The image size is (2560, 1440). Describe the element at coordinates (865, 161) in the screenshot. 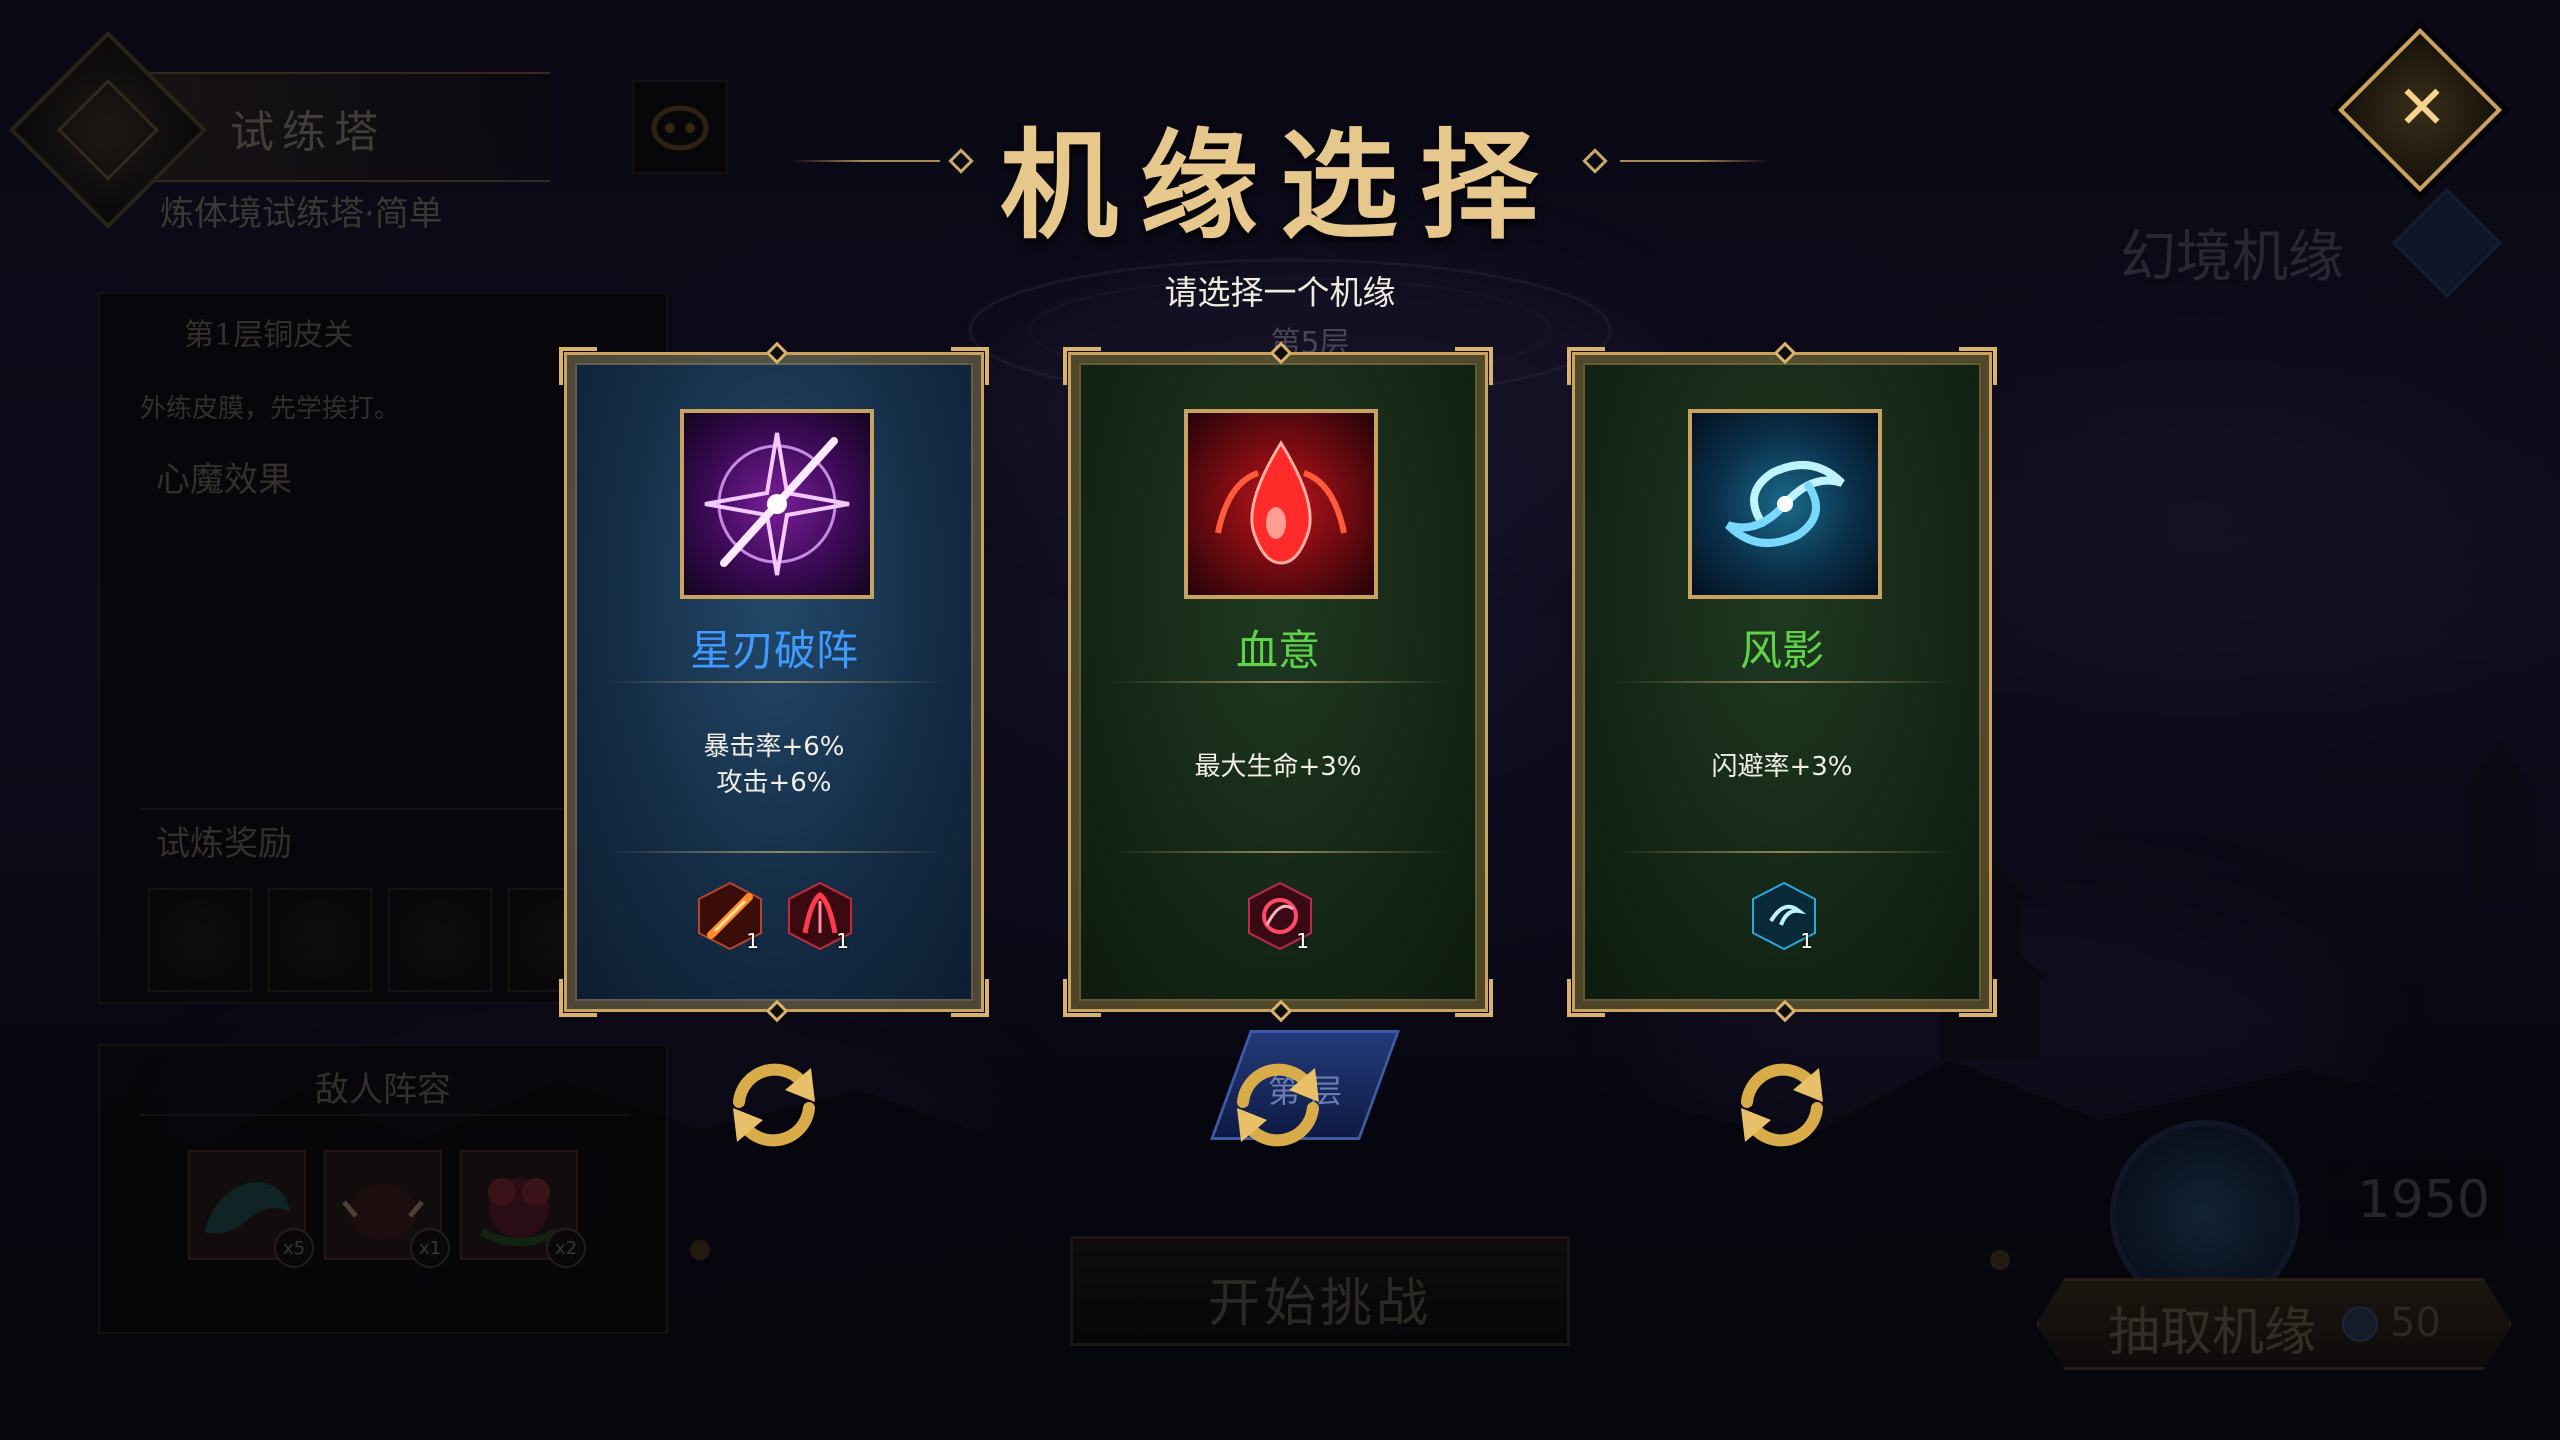

I see `title-ornament-left` at that location.